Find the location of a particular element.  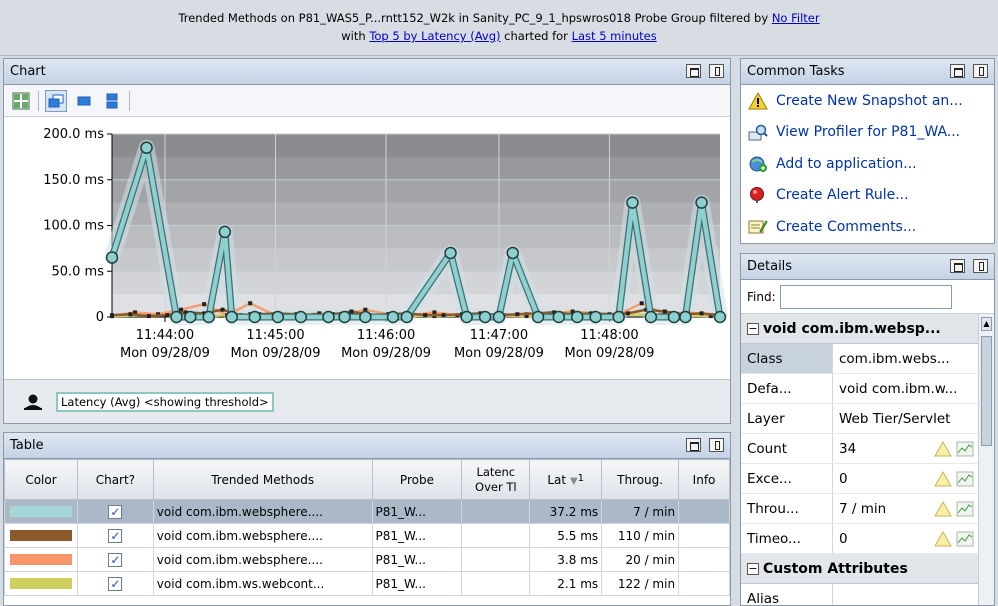

stacked-view-icon is located at coordinates (112, 101).